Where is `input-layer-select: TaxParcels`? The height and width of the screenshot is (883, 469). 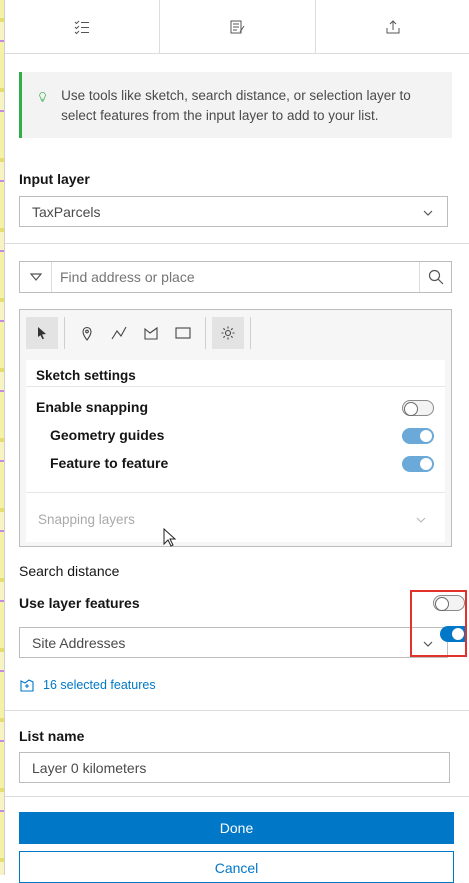 input-layer-select: TaxParcels is located at coordinates (233, 211).